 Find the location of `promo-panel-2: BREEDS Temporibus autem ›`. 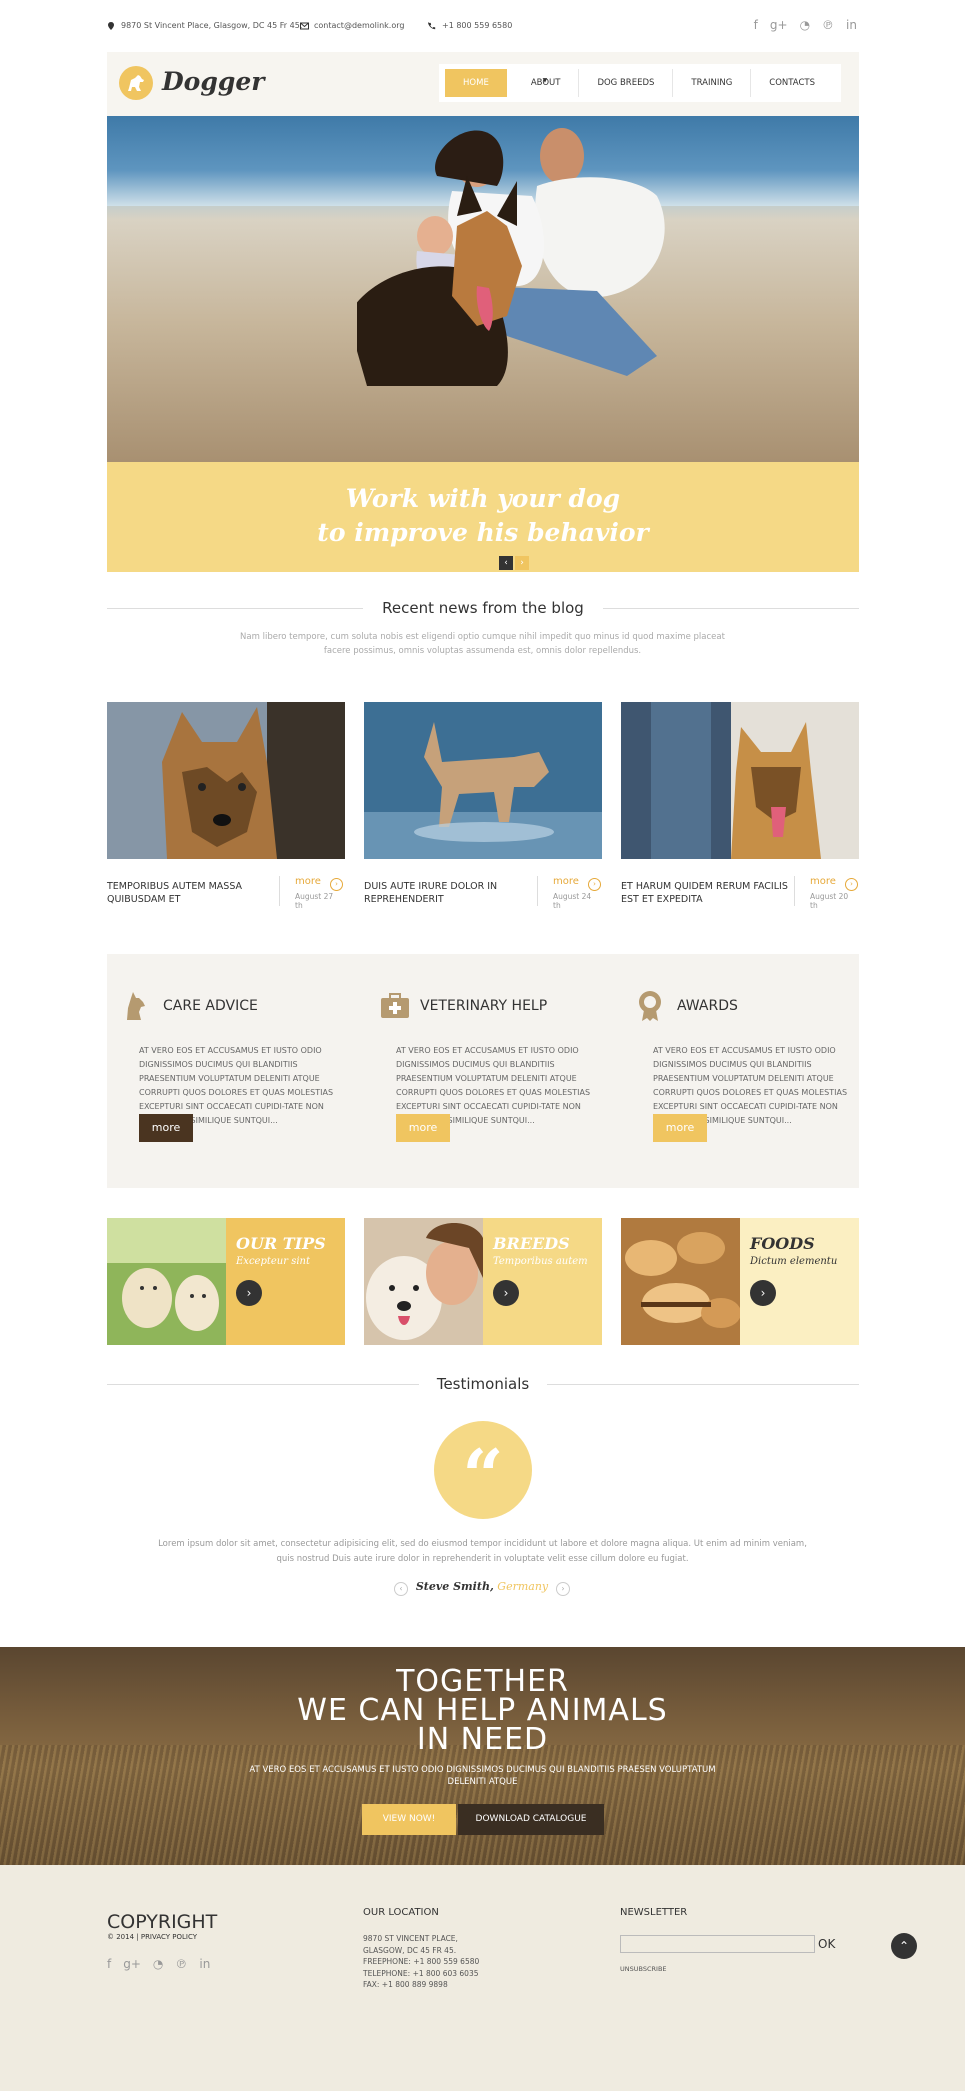

promo-panel-2: BREEDS Temporibus autem › is located at coordinates (542, 1281).